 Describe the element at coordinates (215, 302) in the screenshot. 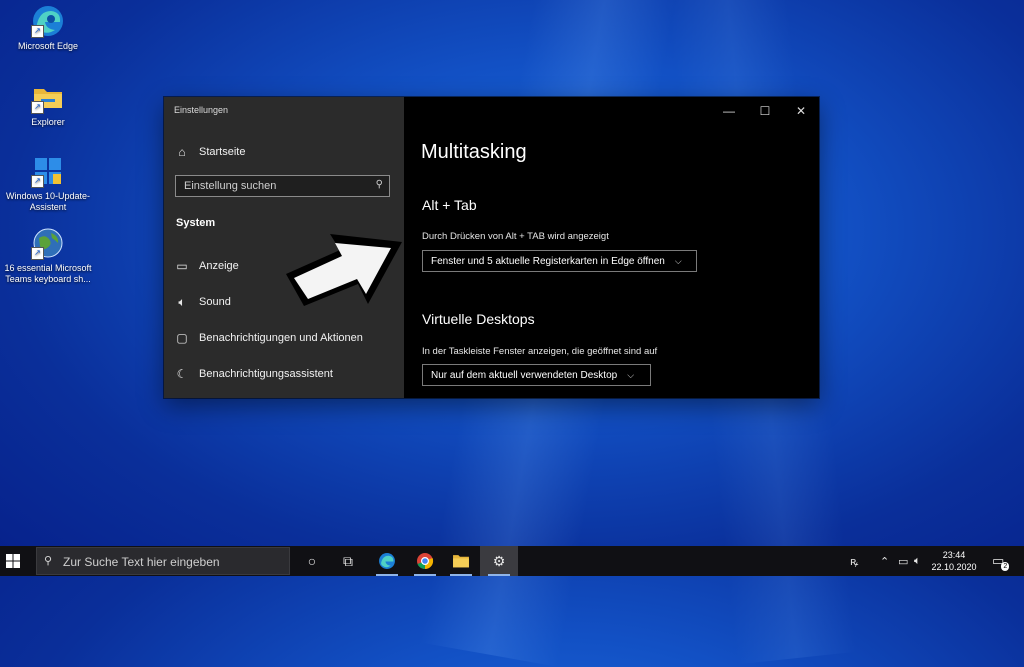

I see `sidebar-item-label: Sound` at that location.